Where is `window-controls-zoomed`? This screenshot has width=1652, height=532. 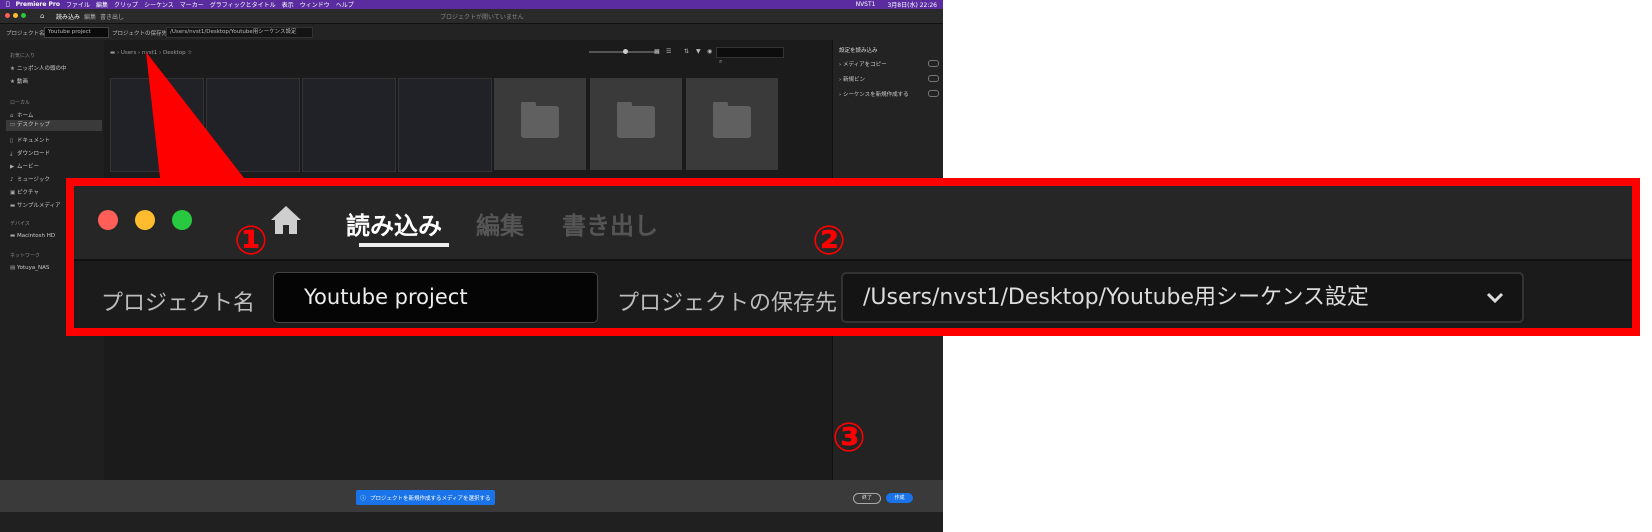
window-controls-zoomed is located at coordinates (145, 220).